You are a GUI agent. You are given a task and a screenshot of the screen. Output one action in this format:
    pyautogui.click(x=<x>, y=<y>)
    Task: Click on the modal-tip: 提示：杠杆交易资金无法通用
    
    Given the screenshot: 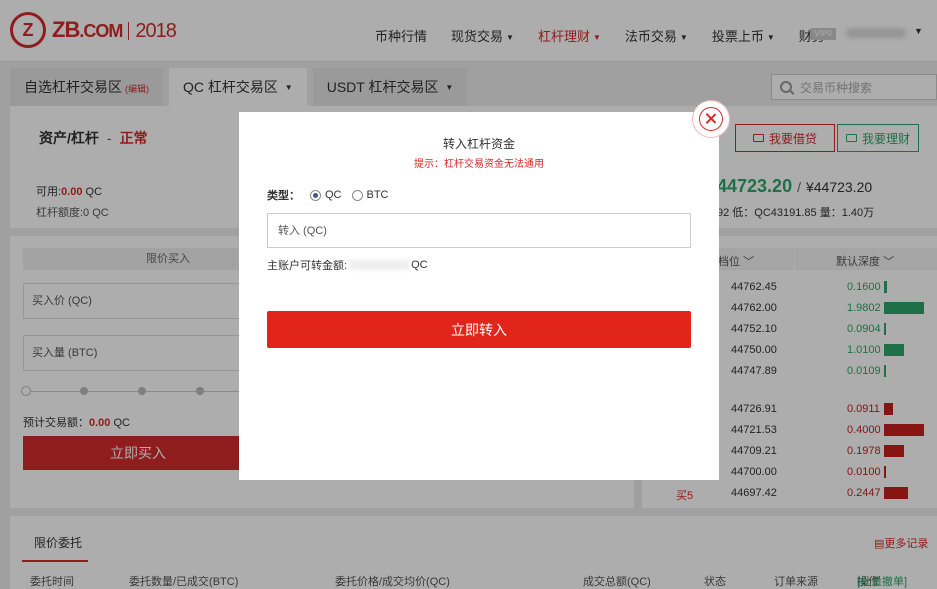 What is the action you would take?
    pyautogui.click(x=479, y=164)
    